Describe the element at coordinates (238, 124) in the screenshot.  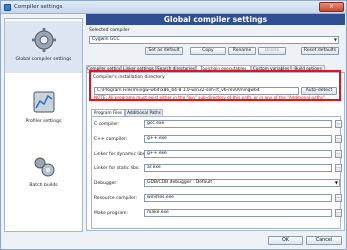
I see `c-compiler-input: gcc.exe` at that location.